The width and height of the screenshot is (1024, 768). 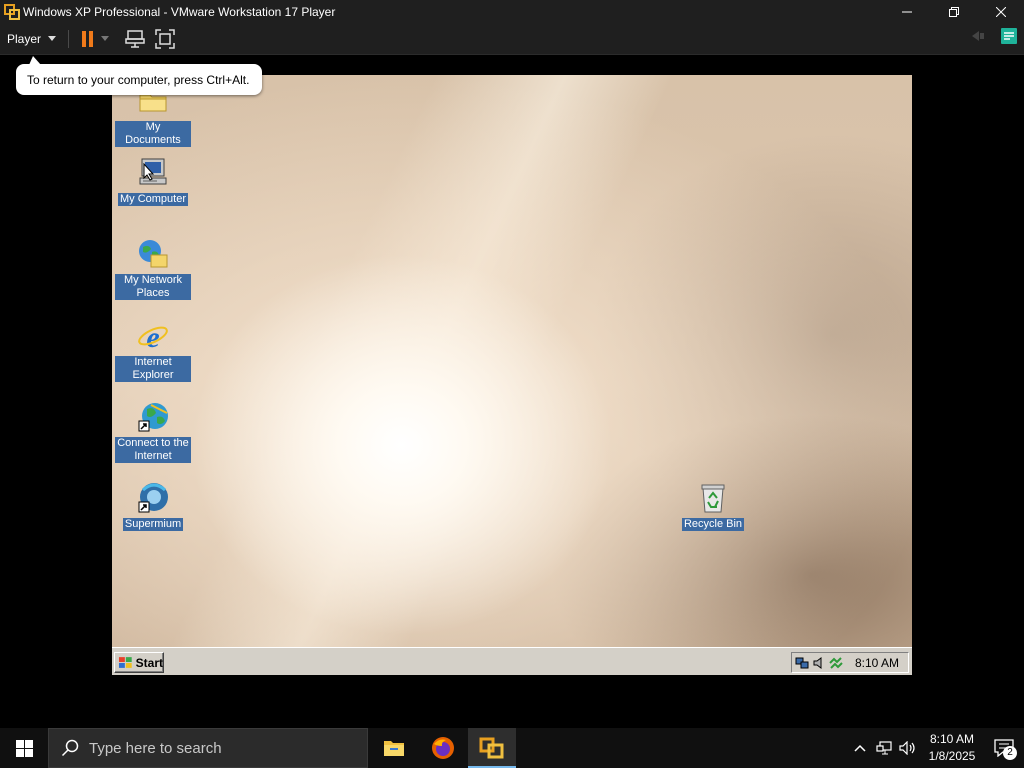 What do you see at coordinates (153, 269) in the screenshot?
I see `desktop-icon-my-network-places: My Network Places` at bounding box center [153, 269].